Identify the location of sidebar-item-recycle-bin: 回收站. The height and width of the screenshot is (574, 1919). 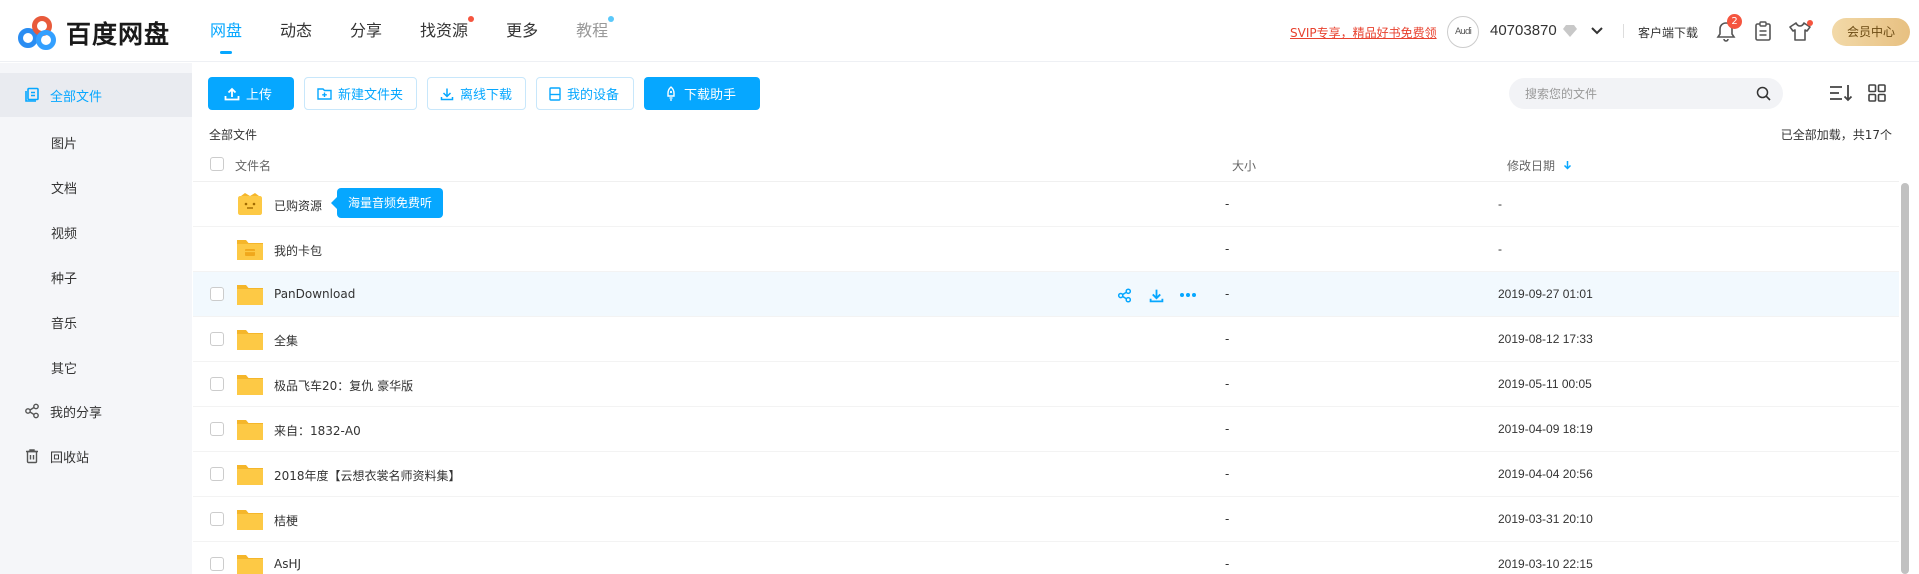
(96, 456).